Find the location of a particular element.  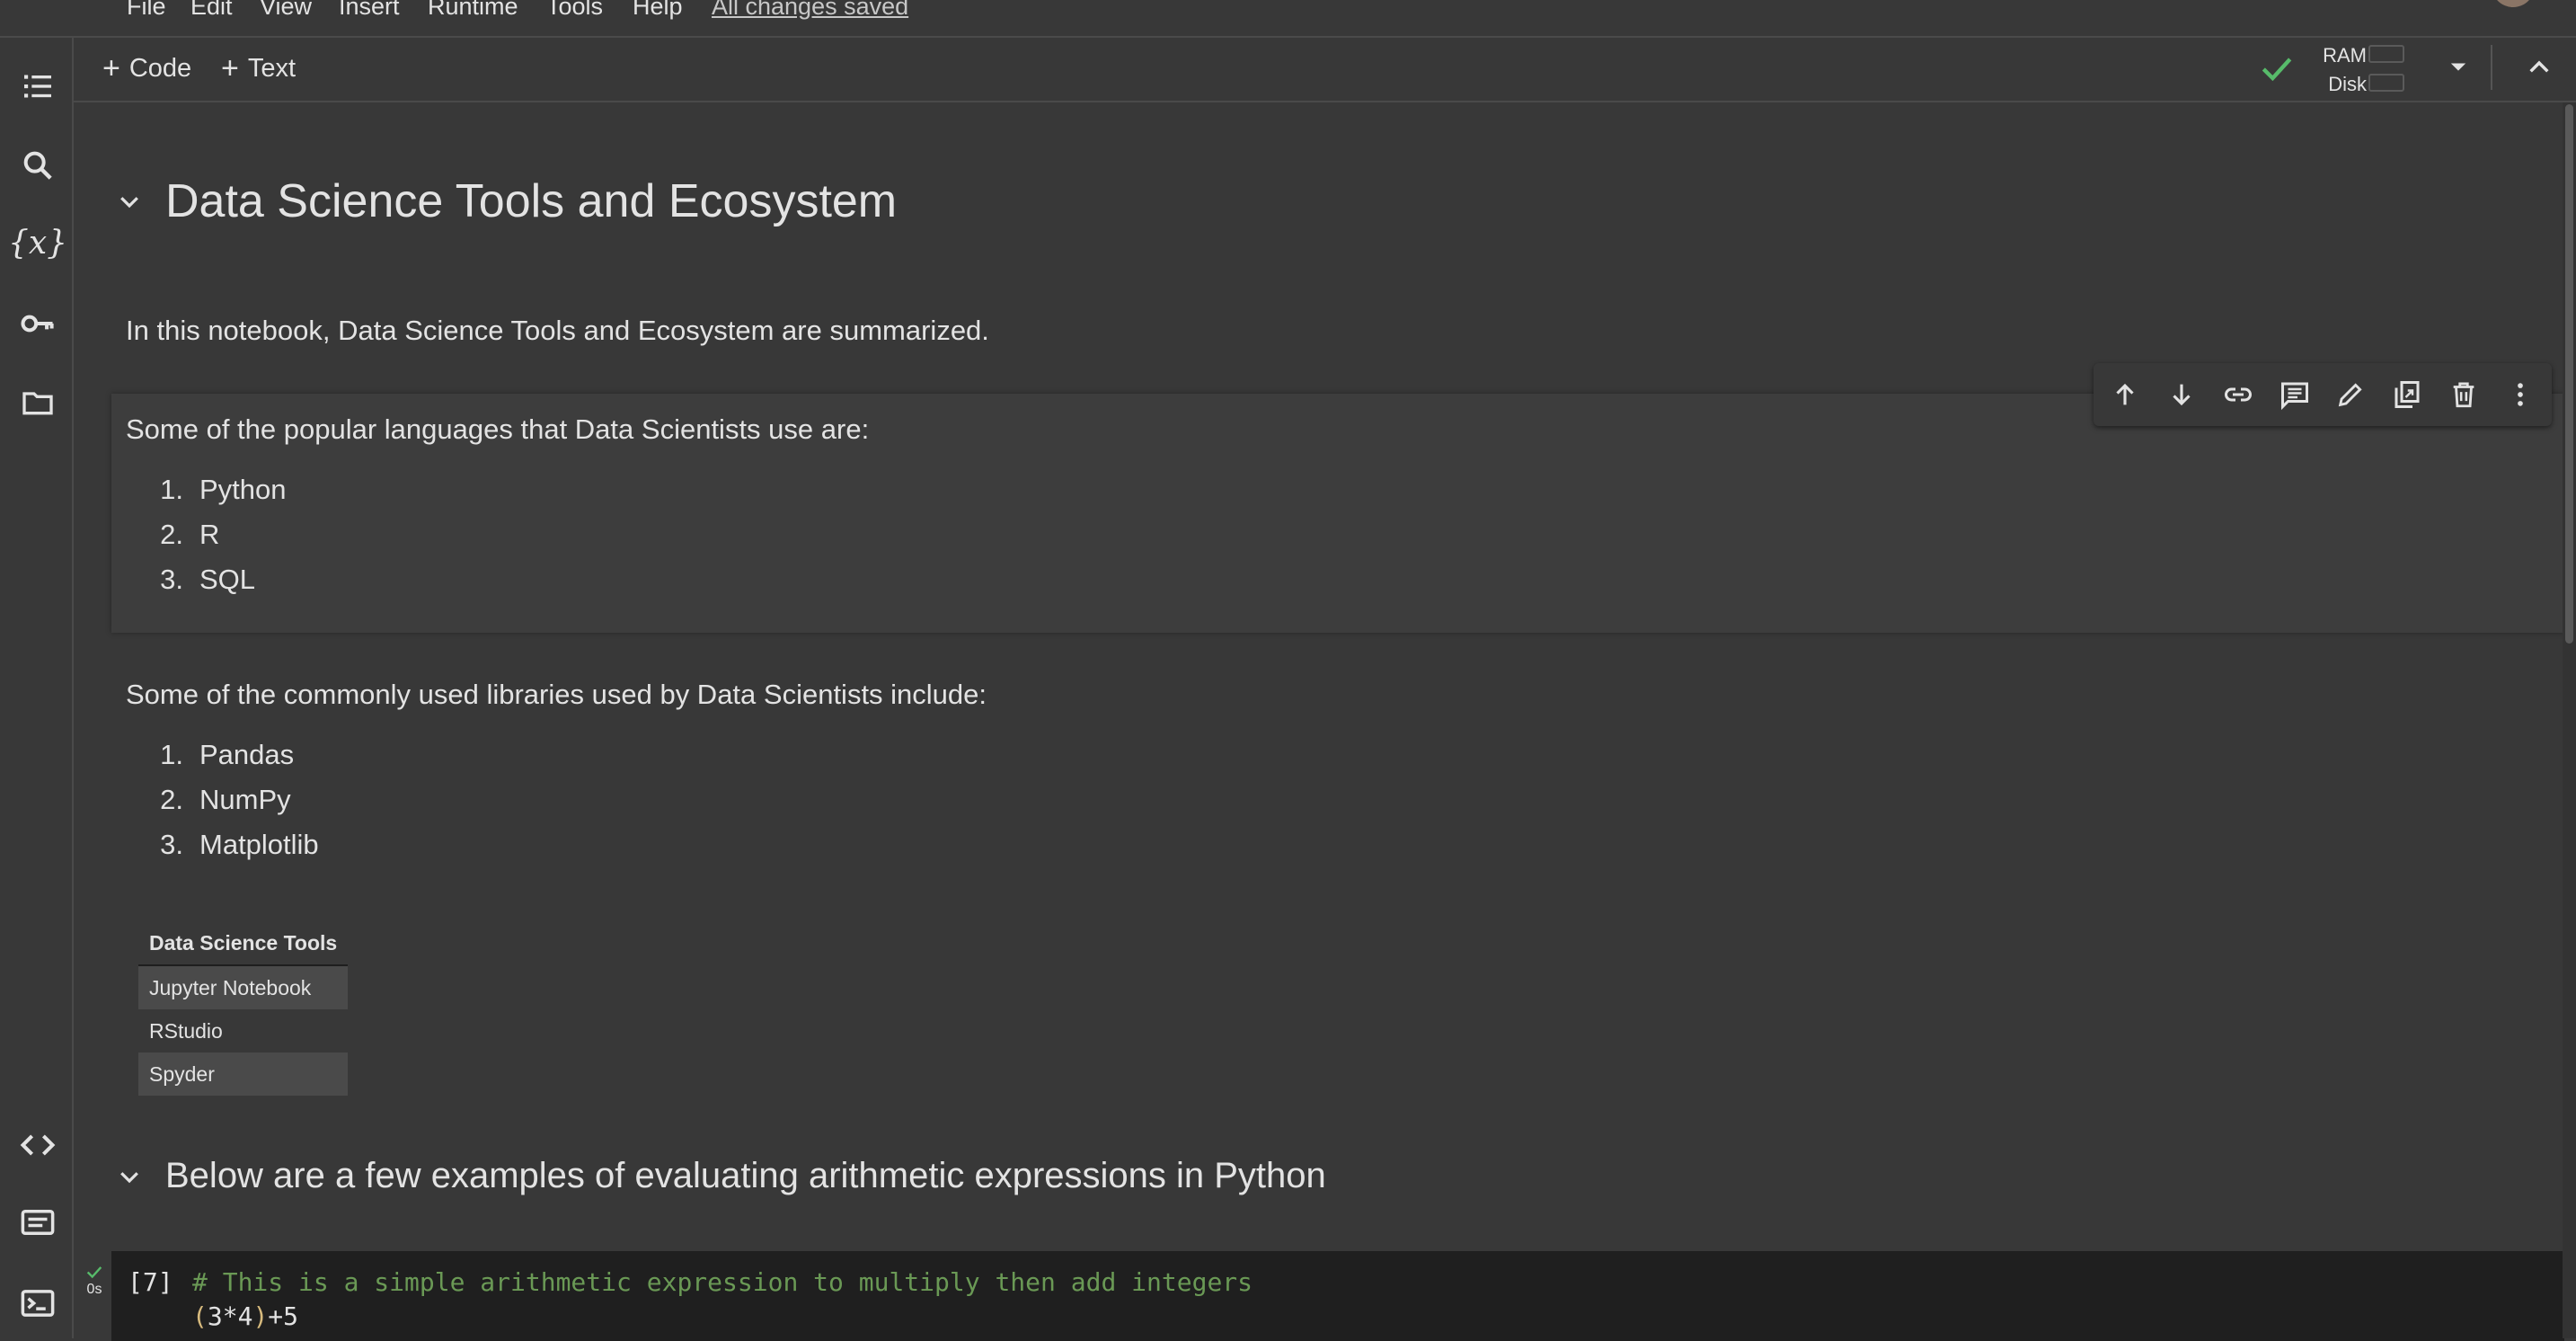

list-item: 3. Matplotlib is located at coordinates (240, 844).